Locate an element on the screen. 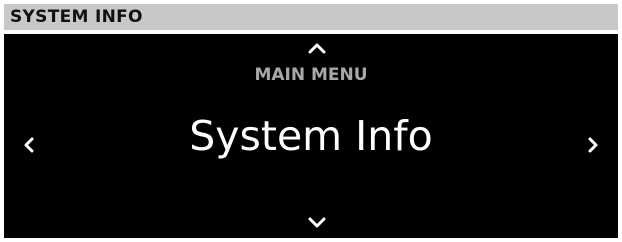 This screenshot has width=622, height=242. page-title: SYSTEM INFO is located at coordinates (76, 17).